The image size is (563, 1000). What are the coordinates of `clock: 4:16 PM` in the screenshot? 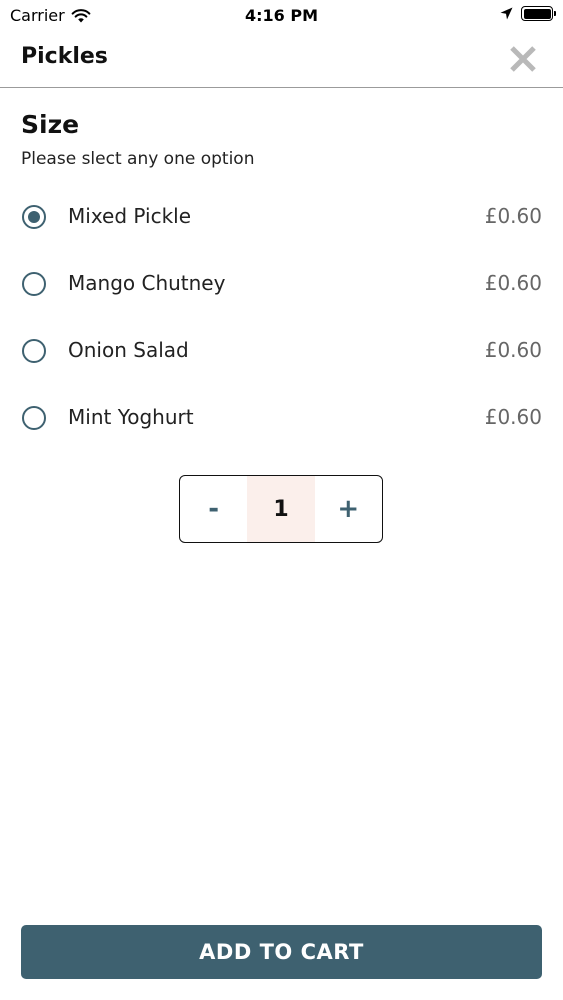 It's located at (281, 15).